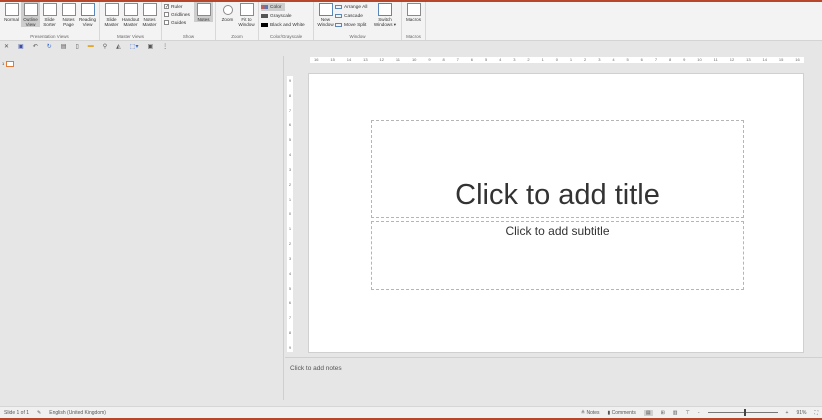 This screenshot has width=822, height=420. I want to click on cascade-button: Cascade, so click(353, 16).